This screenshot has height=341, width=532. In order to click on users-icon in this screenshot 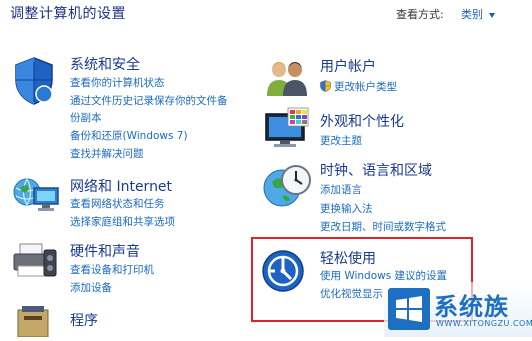, I will do `click(288, 77)`.